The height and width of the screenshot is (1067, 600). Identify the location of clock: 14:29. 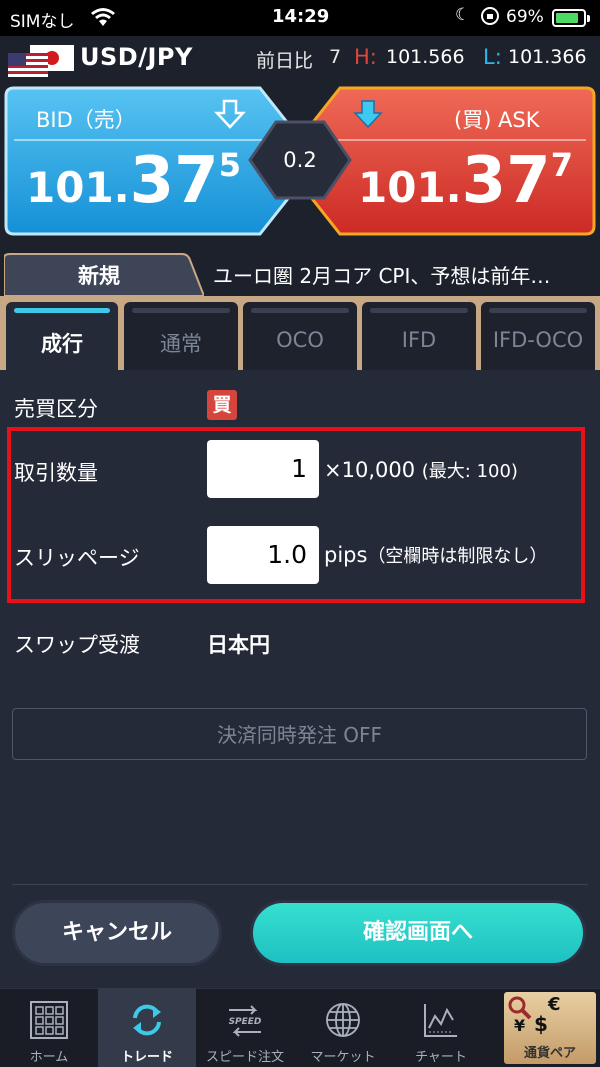
(301, 16).